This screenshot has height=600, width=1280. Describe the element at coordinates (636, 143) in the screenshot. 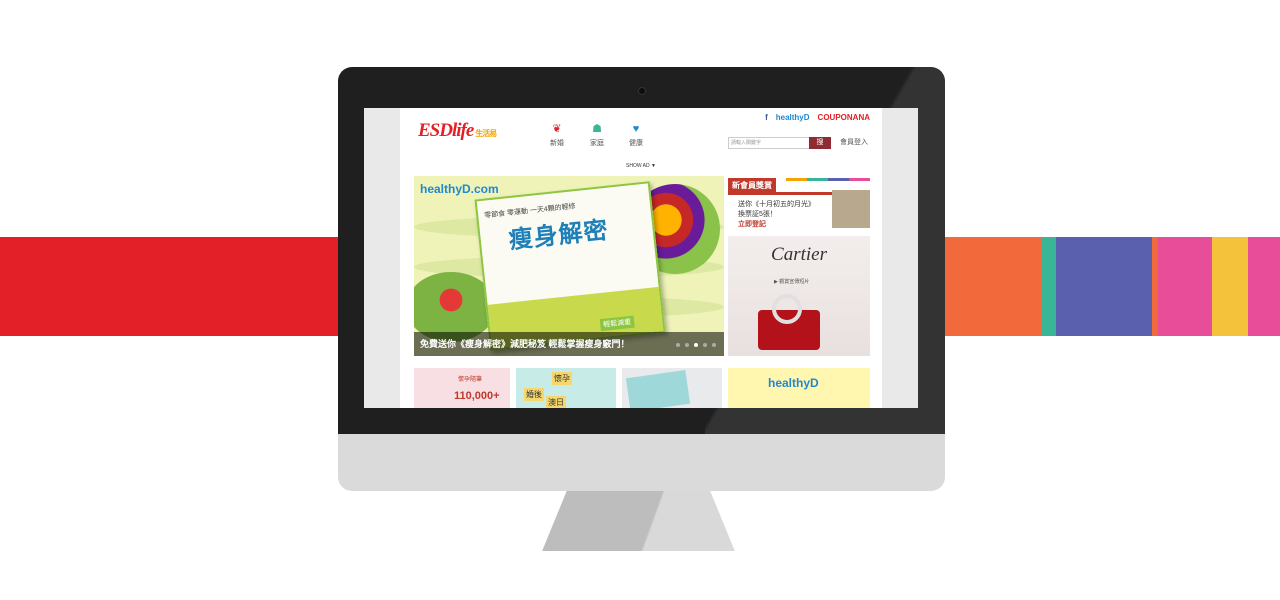

I see `nav-label: 健康` at that location.